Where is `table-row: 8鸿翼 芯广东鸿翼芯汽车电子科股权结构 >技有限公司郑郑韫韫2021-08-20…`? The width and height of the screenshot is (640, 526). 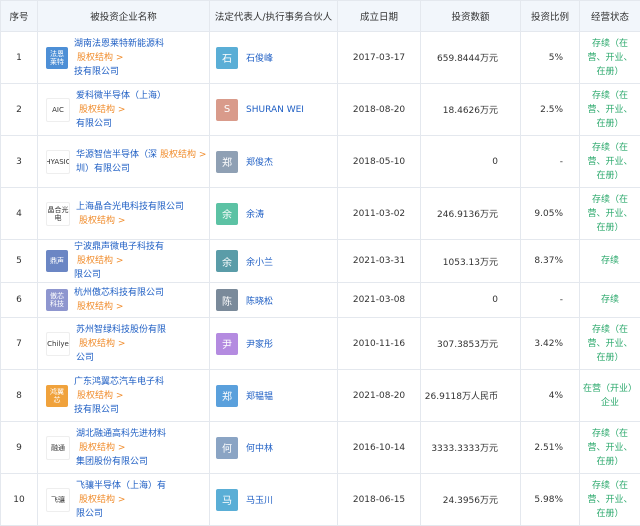
table-row: 8鸿翼 芯广东鸿翼芯汽车电子科股权结构 >技有限公司郑郑韫韫2021-08-20… is located at coordinates (320, 396).